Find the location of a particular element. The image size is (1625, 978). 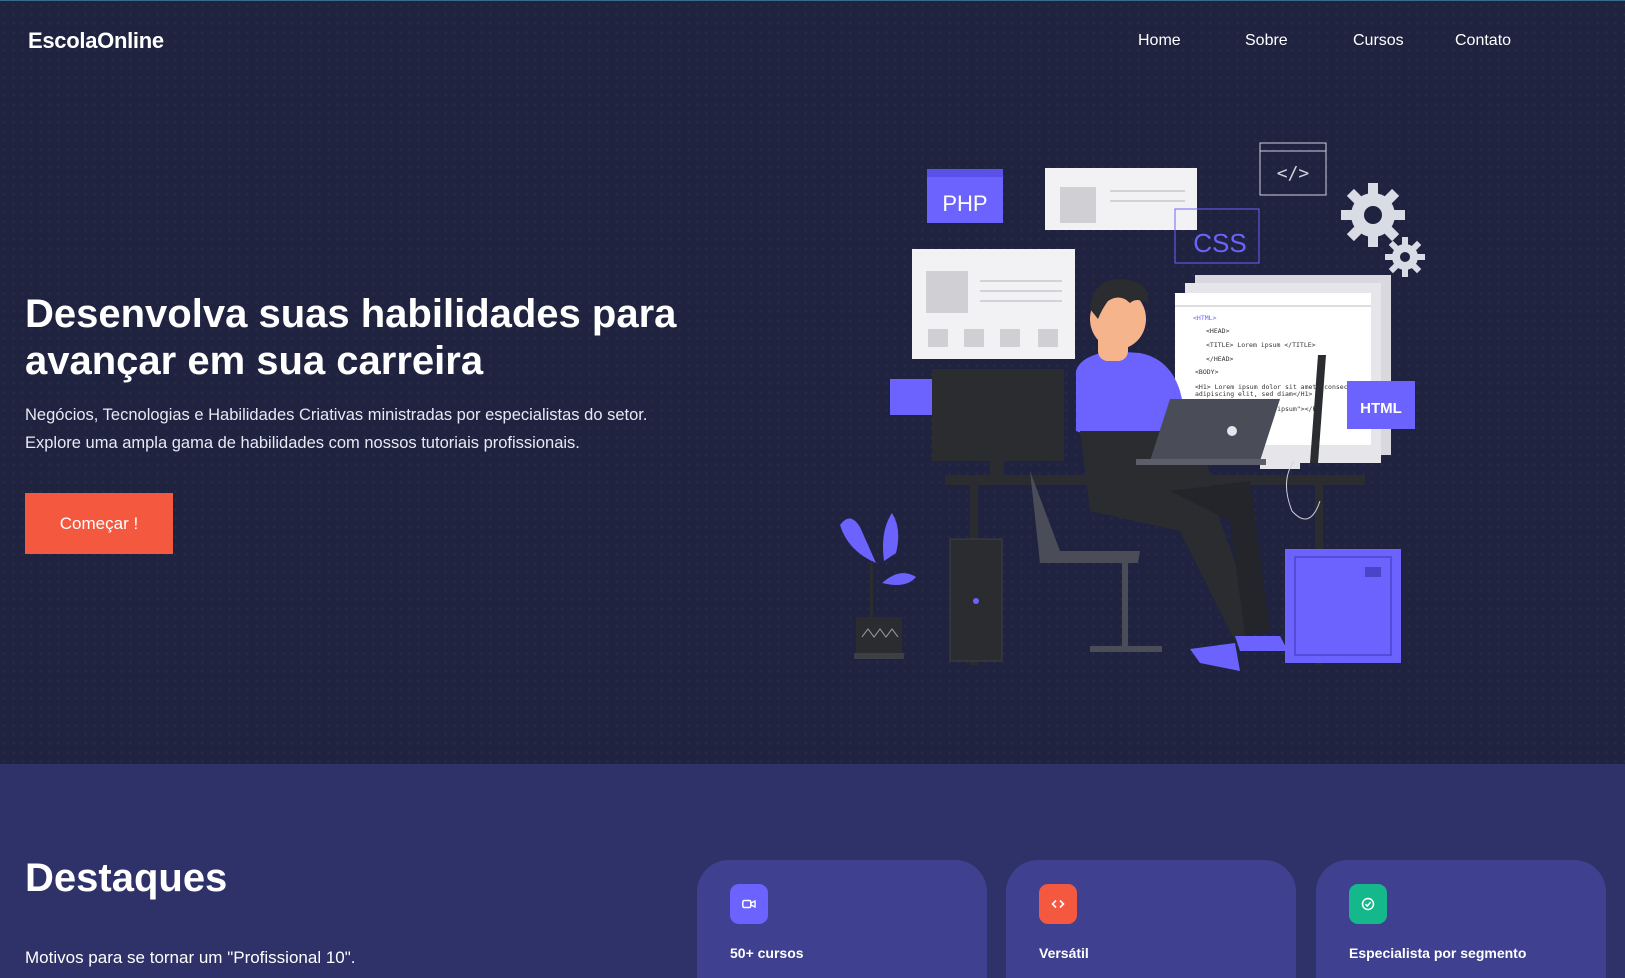

check-circle-icon is located at coordinates (1368, 904).